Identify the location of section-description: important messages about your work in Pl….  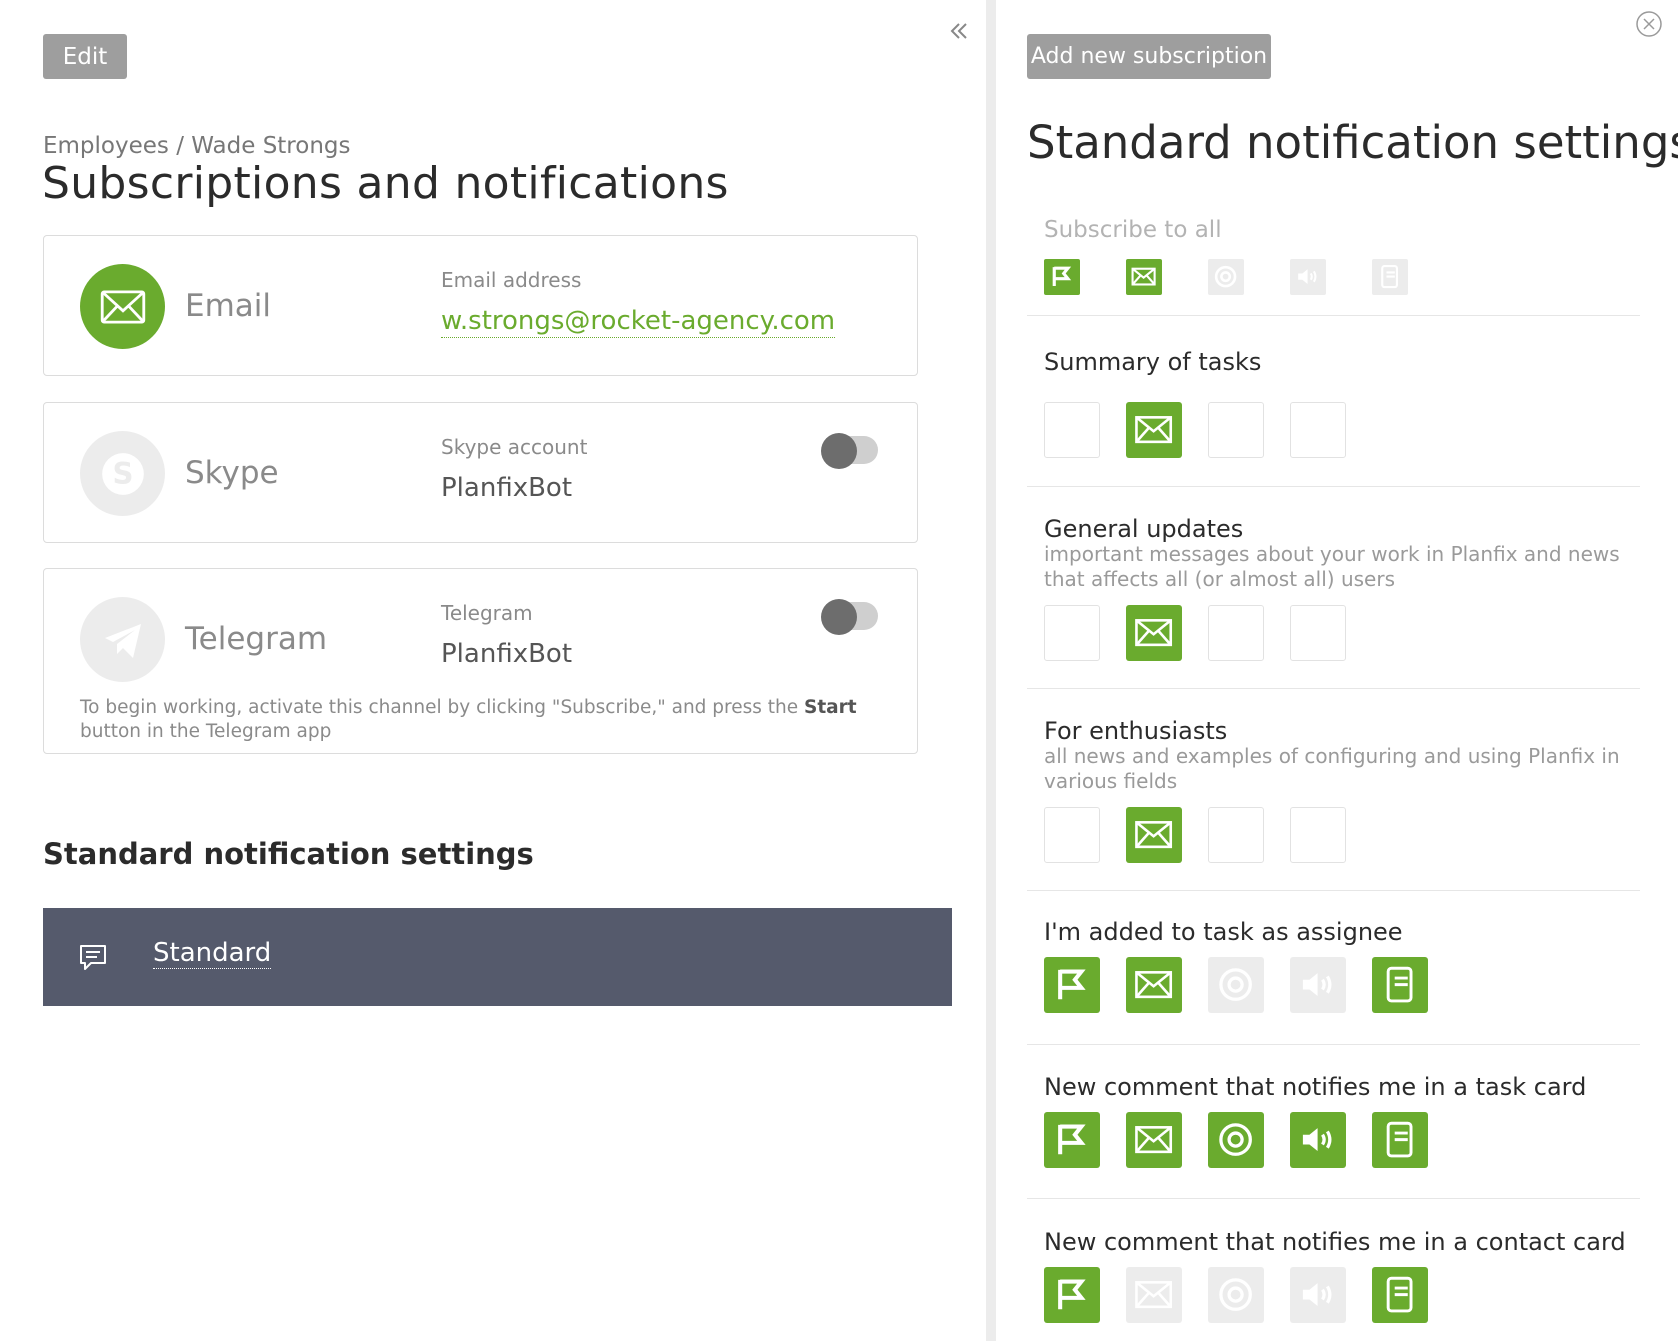
(1332, 566).